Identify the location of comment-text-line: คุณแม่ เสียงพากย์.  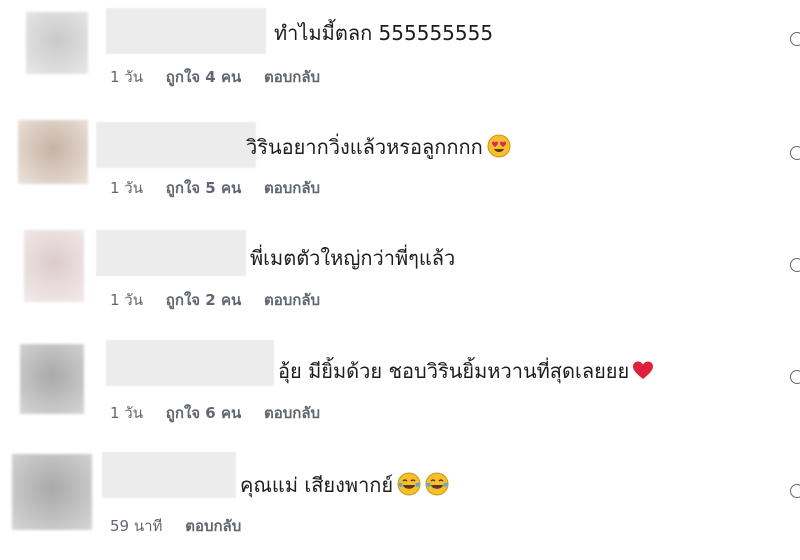
(344, 484).